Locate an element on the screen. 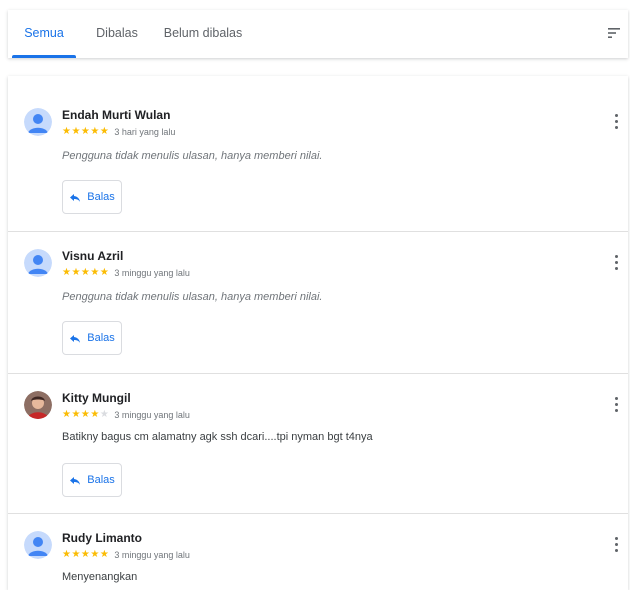 The height and width of the screenshot is (590, 630). review-time: 3 hari yang lalu is located at coordinates (145, 131).